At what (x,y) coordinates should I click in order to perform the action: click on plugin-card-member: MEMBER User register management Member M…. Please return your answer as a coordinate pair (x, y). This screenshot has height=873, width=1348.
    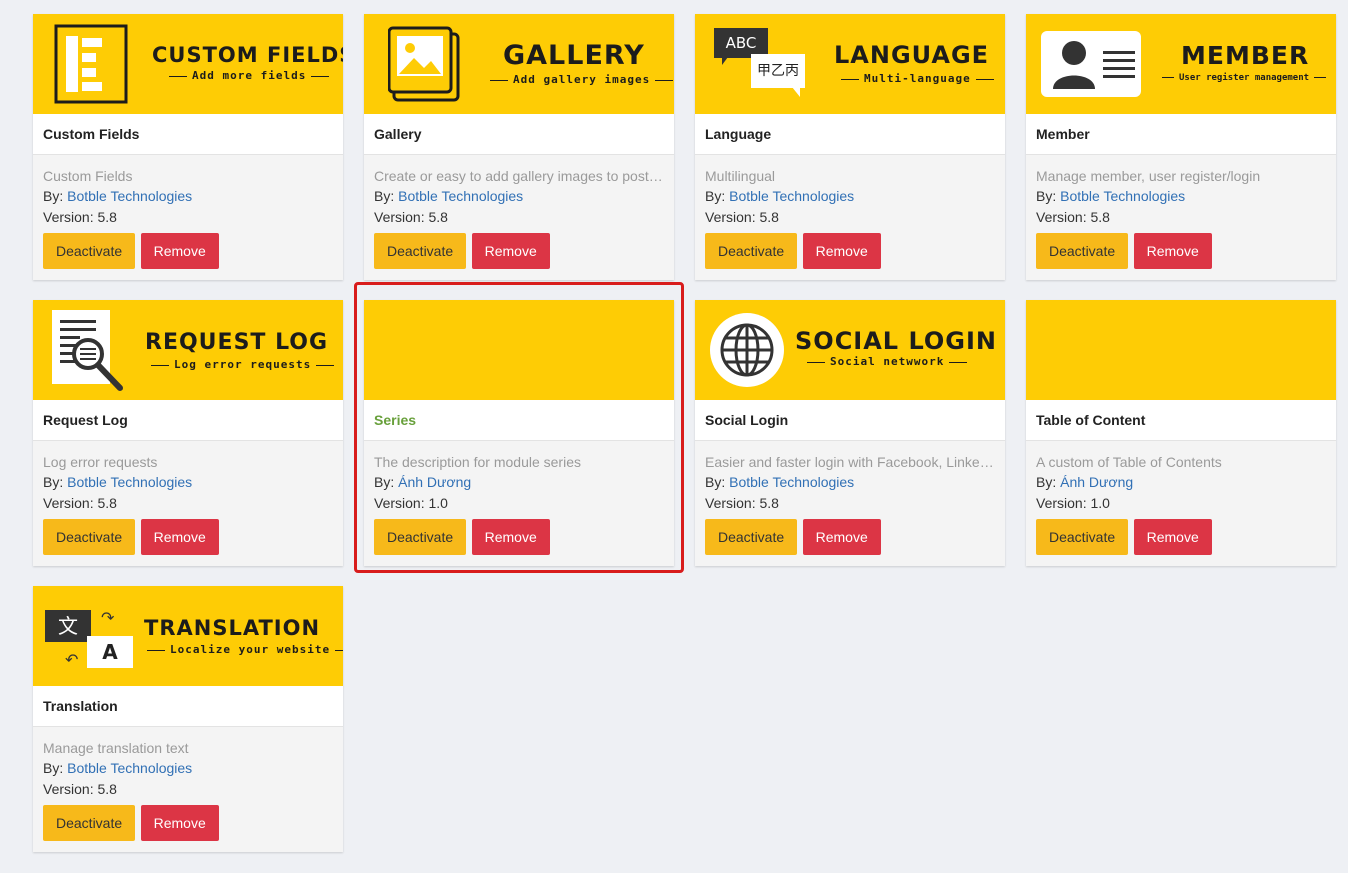
    Looking at the image, I should click on (1181, 147).